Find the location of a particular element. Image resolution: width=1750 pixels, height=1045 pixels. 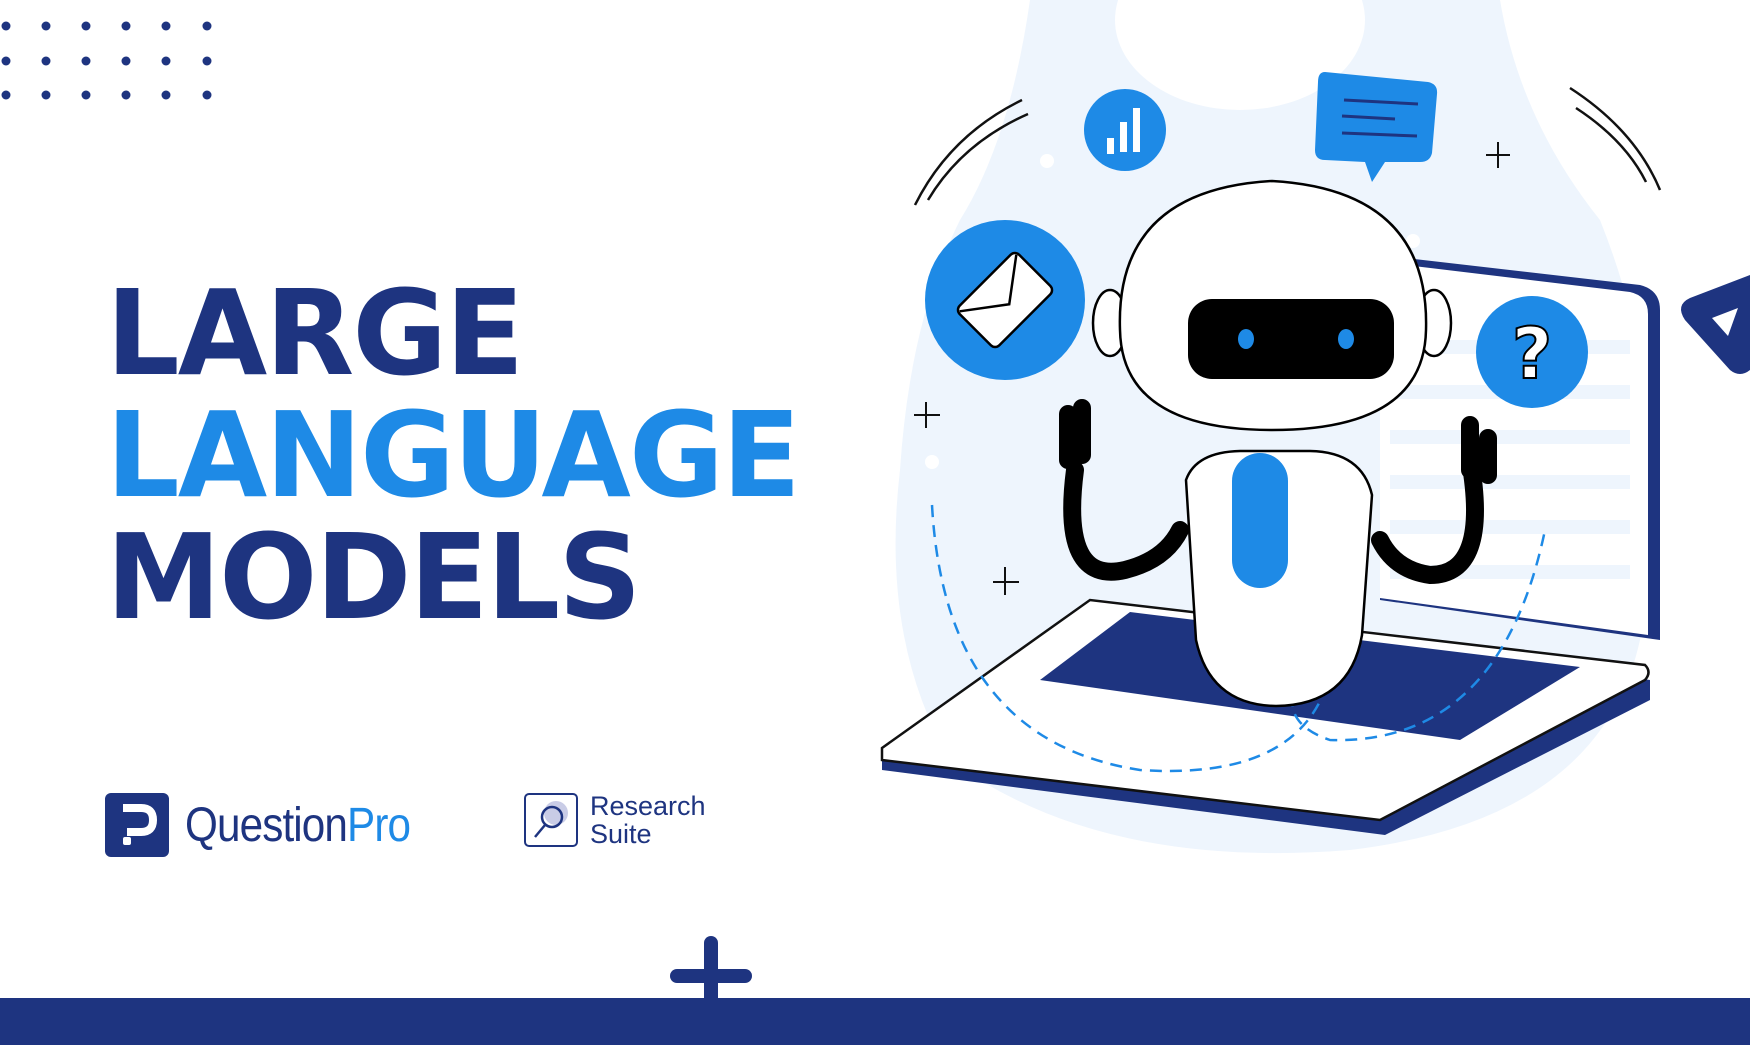

bar-chart-icon is located at coordinates (1125, 130).